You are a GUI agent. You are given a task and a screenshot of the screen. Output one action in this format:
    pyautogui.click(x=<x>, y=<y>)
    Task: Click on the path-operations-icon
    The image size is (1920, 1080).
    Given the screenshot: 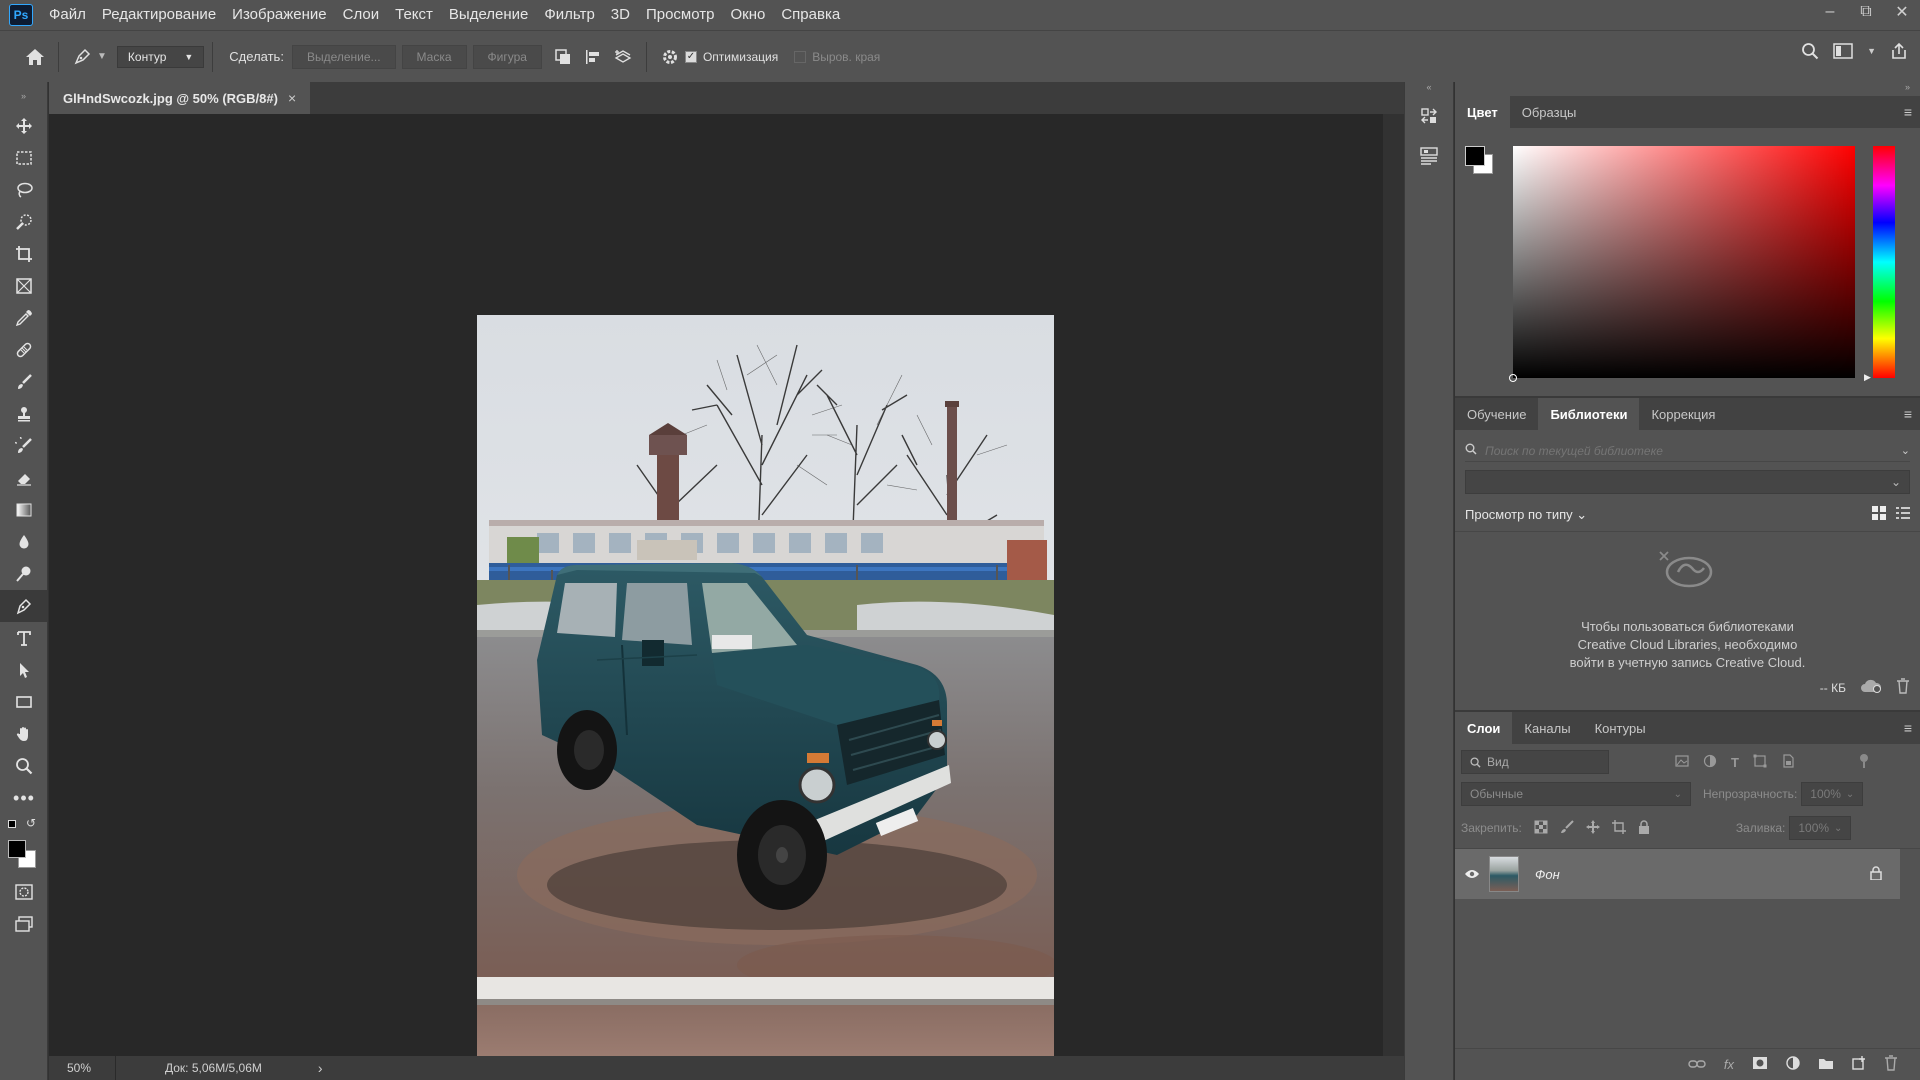 What is the action you would take?
    pyautogui.click(x=563, y=57)
    